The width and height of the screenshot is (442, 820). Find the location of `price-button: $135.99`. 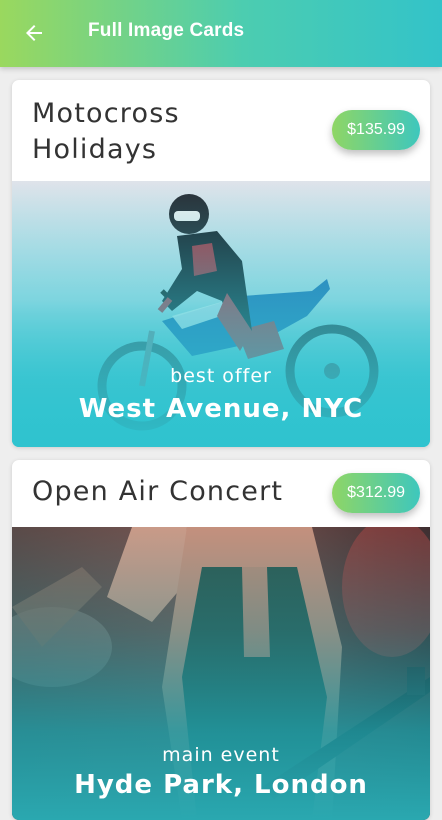

price-button: $135.99 is located at coordinates (376, 130).